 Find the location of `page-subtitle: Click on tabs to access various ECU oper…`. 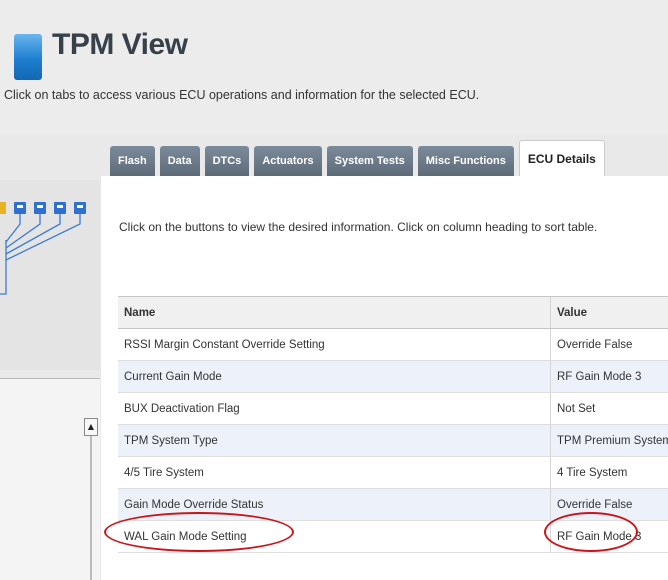

page-subtitle: Click on tabs to access various ECU oper… is located at coordinates (242, 95).